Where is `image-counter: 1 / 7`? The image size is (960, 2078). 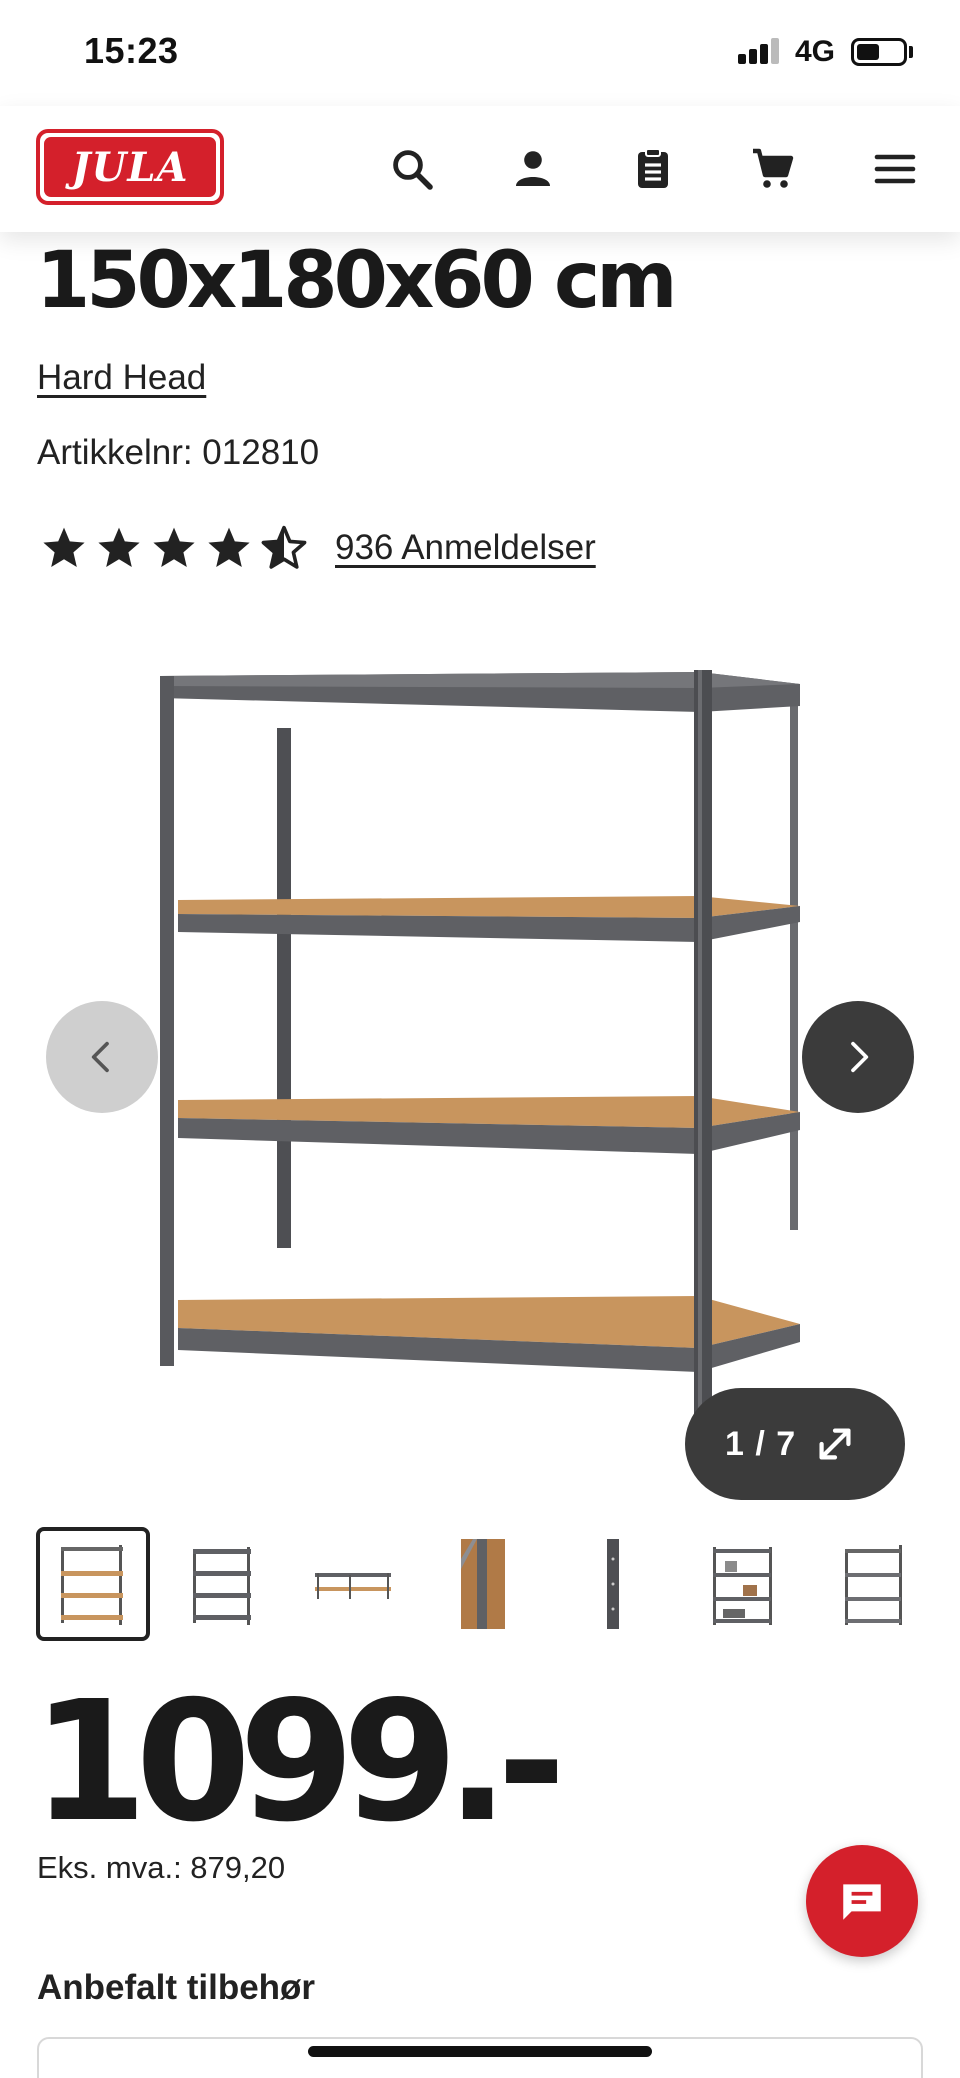
image-counter: 1 / 7 is located at coordinates (761, 1443).